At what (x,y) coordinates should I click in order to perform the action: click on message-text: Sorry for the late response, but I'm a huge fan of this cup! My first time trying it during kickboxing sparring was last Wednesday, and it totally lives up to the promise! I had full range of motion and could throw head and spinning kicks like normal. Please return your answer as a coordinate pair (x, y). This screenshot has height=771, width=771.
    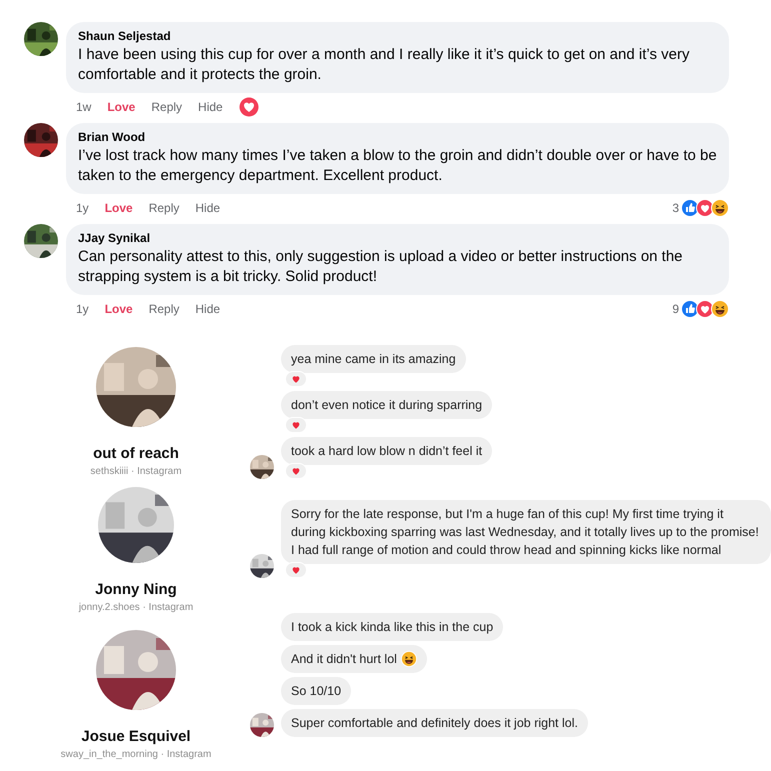
    Looking at the image, I should click on (525, 532).